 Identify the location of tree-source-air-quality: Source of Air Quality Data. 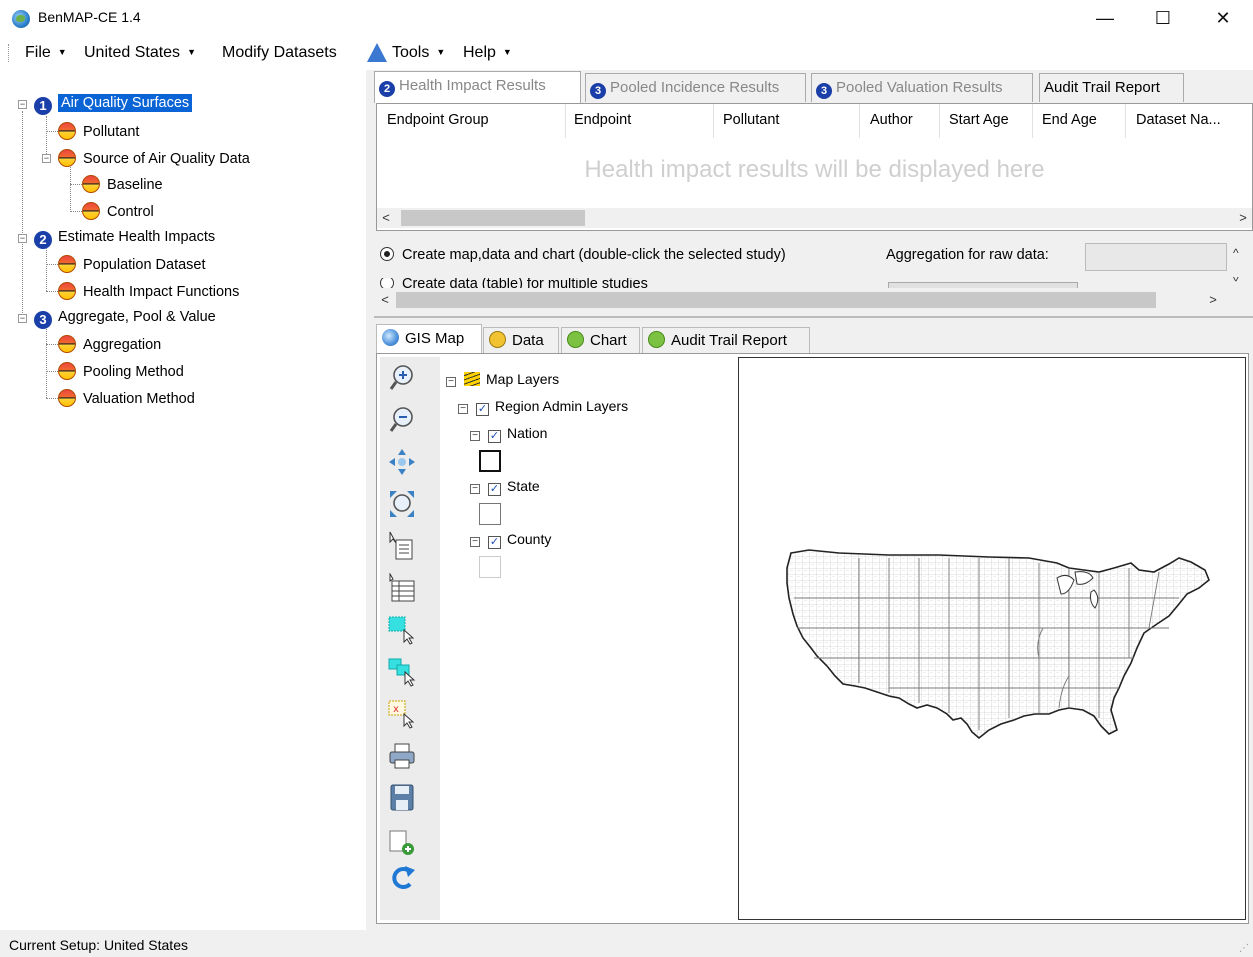
(154, 158).